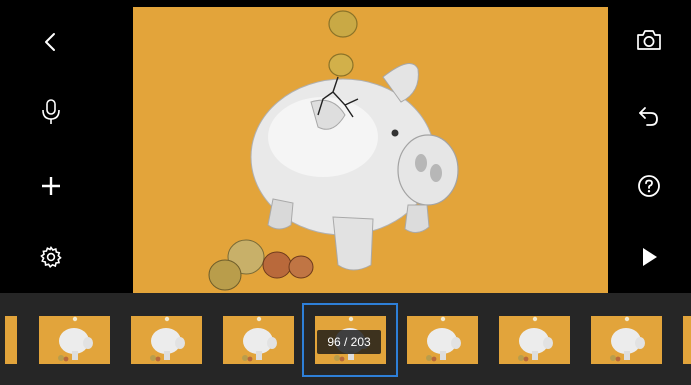 The image size is (691, 385). I want to click on gear-icon, so click(51, 257).